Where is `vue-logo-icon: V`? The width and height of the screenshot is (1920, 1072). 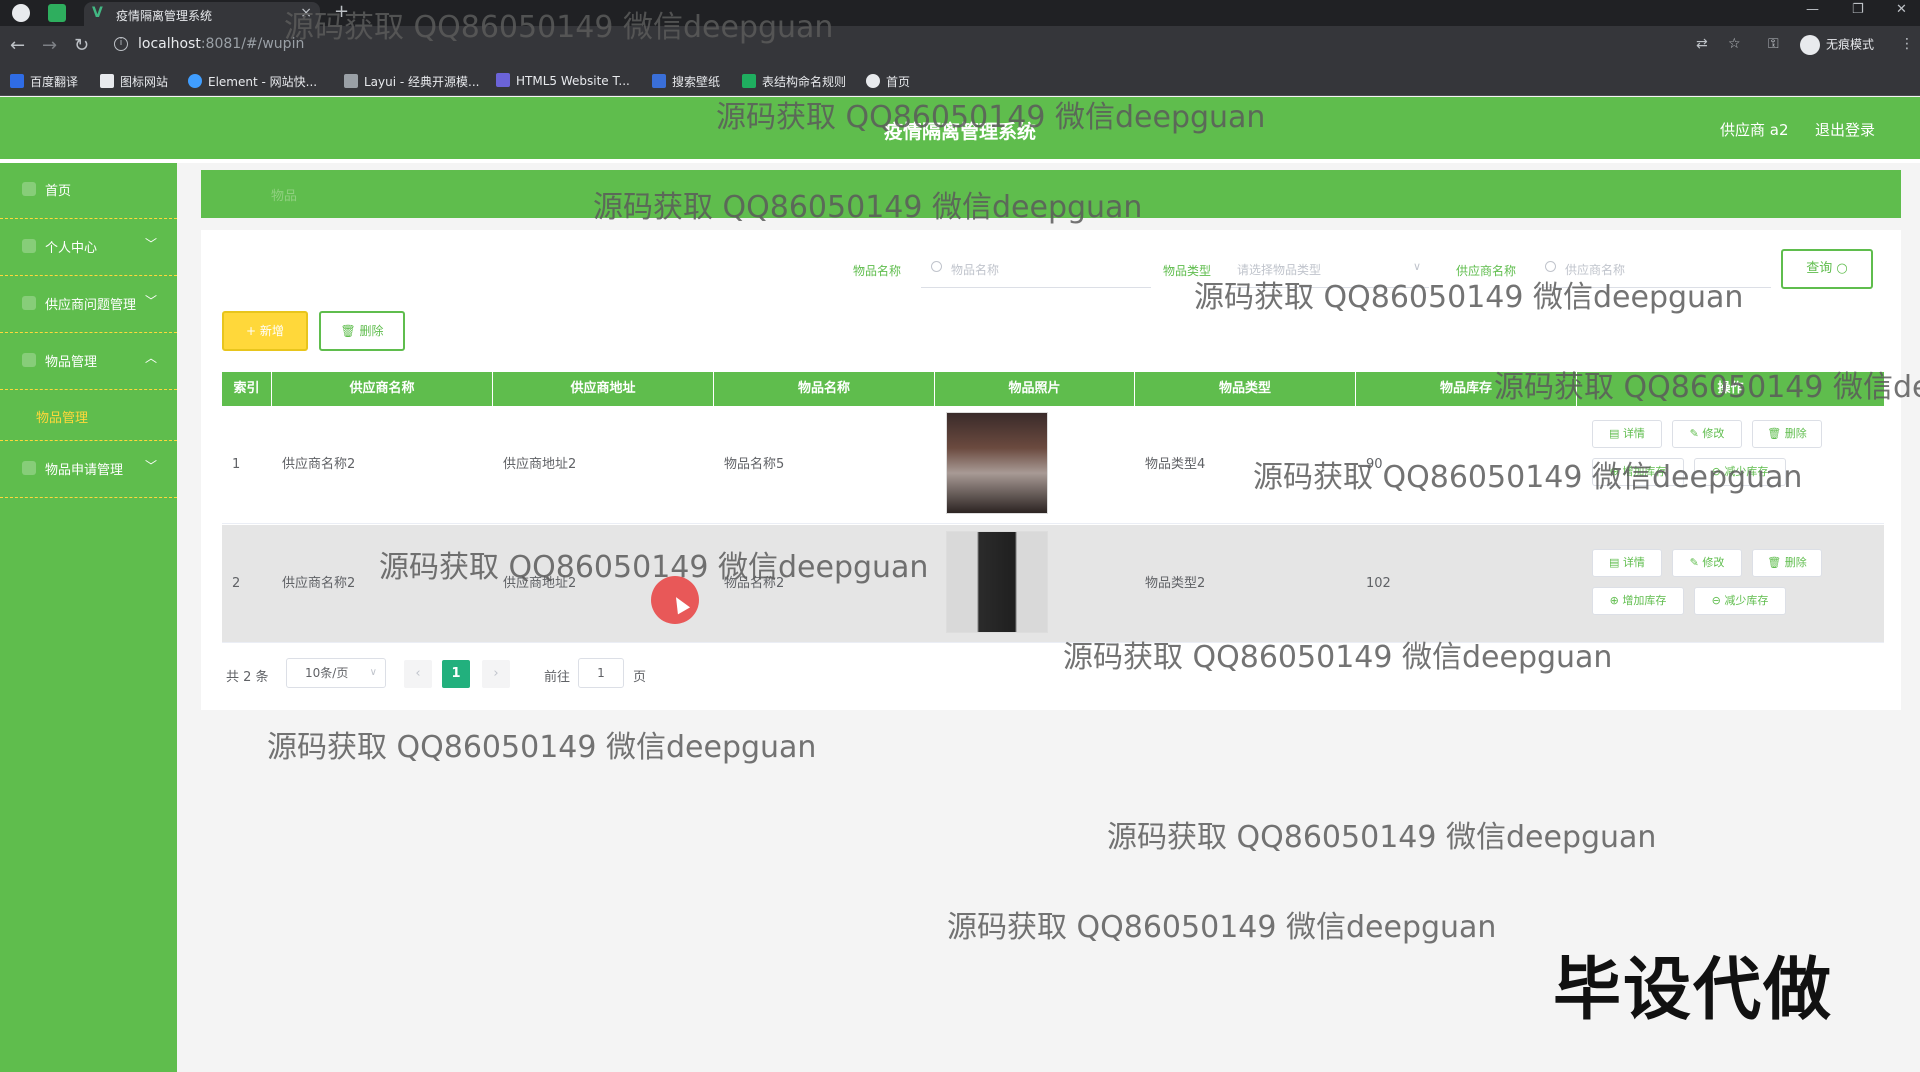
vue-logo-icon: V is located at coordinates (97, 13).